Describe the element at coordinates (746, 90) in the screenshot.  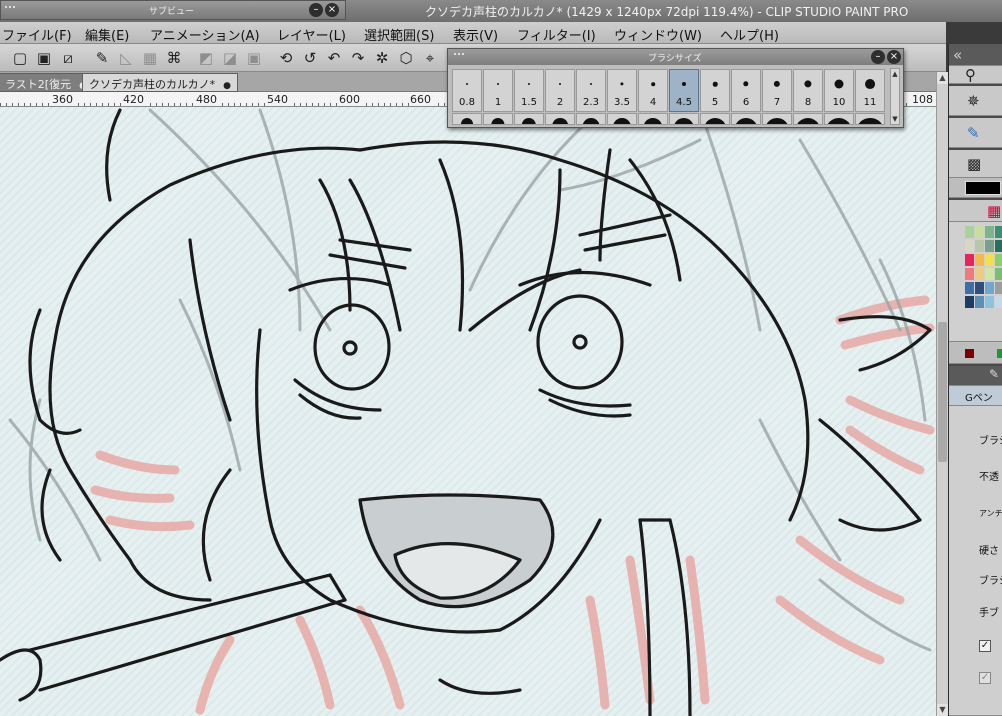
I see `brush-size-option: 6` at that location.